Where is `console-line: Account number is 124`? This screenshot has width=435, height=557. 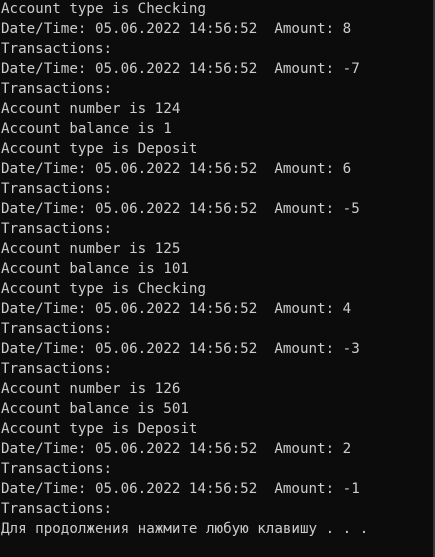 console-line: Account number is 124 is located at coordinates (217, 109).